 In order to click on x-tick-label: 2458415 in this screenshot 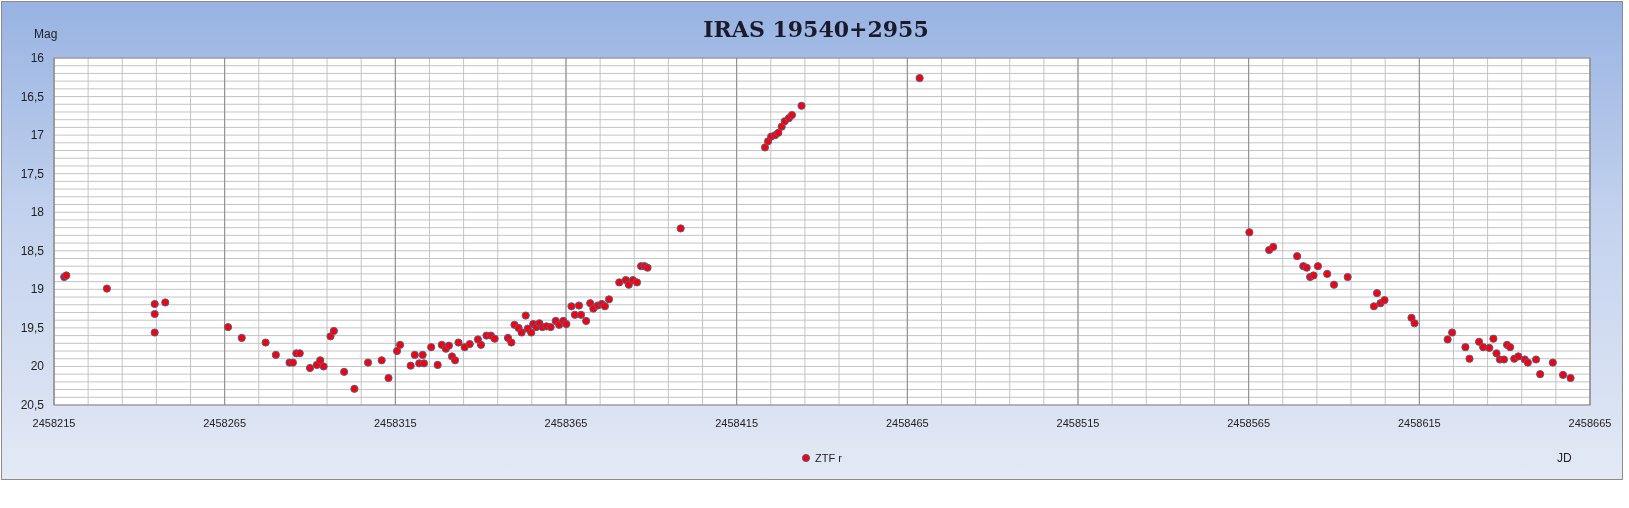, I will do `click(737, 423)`.